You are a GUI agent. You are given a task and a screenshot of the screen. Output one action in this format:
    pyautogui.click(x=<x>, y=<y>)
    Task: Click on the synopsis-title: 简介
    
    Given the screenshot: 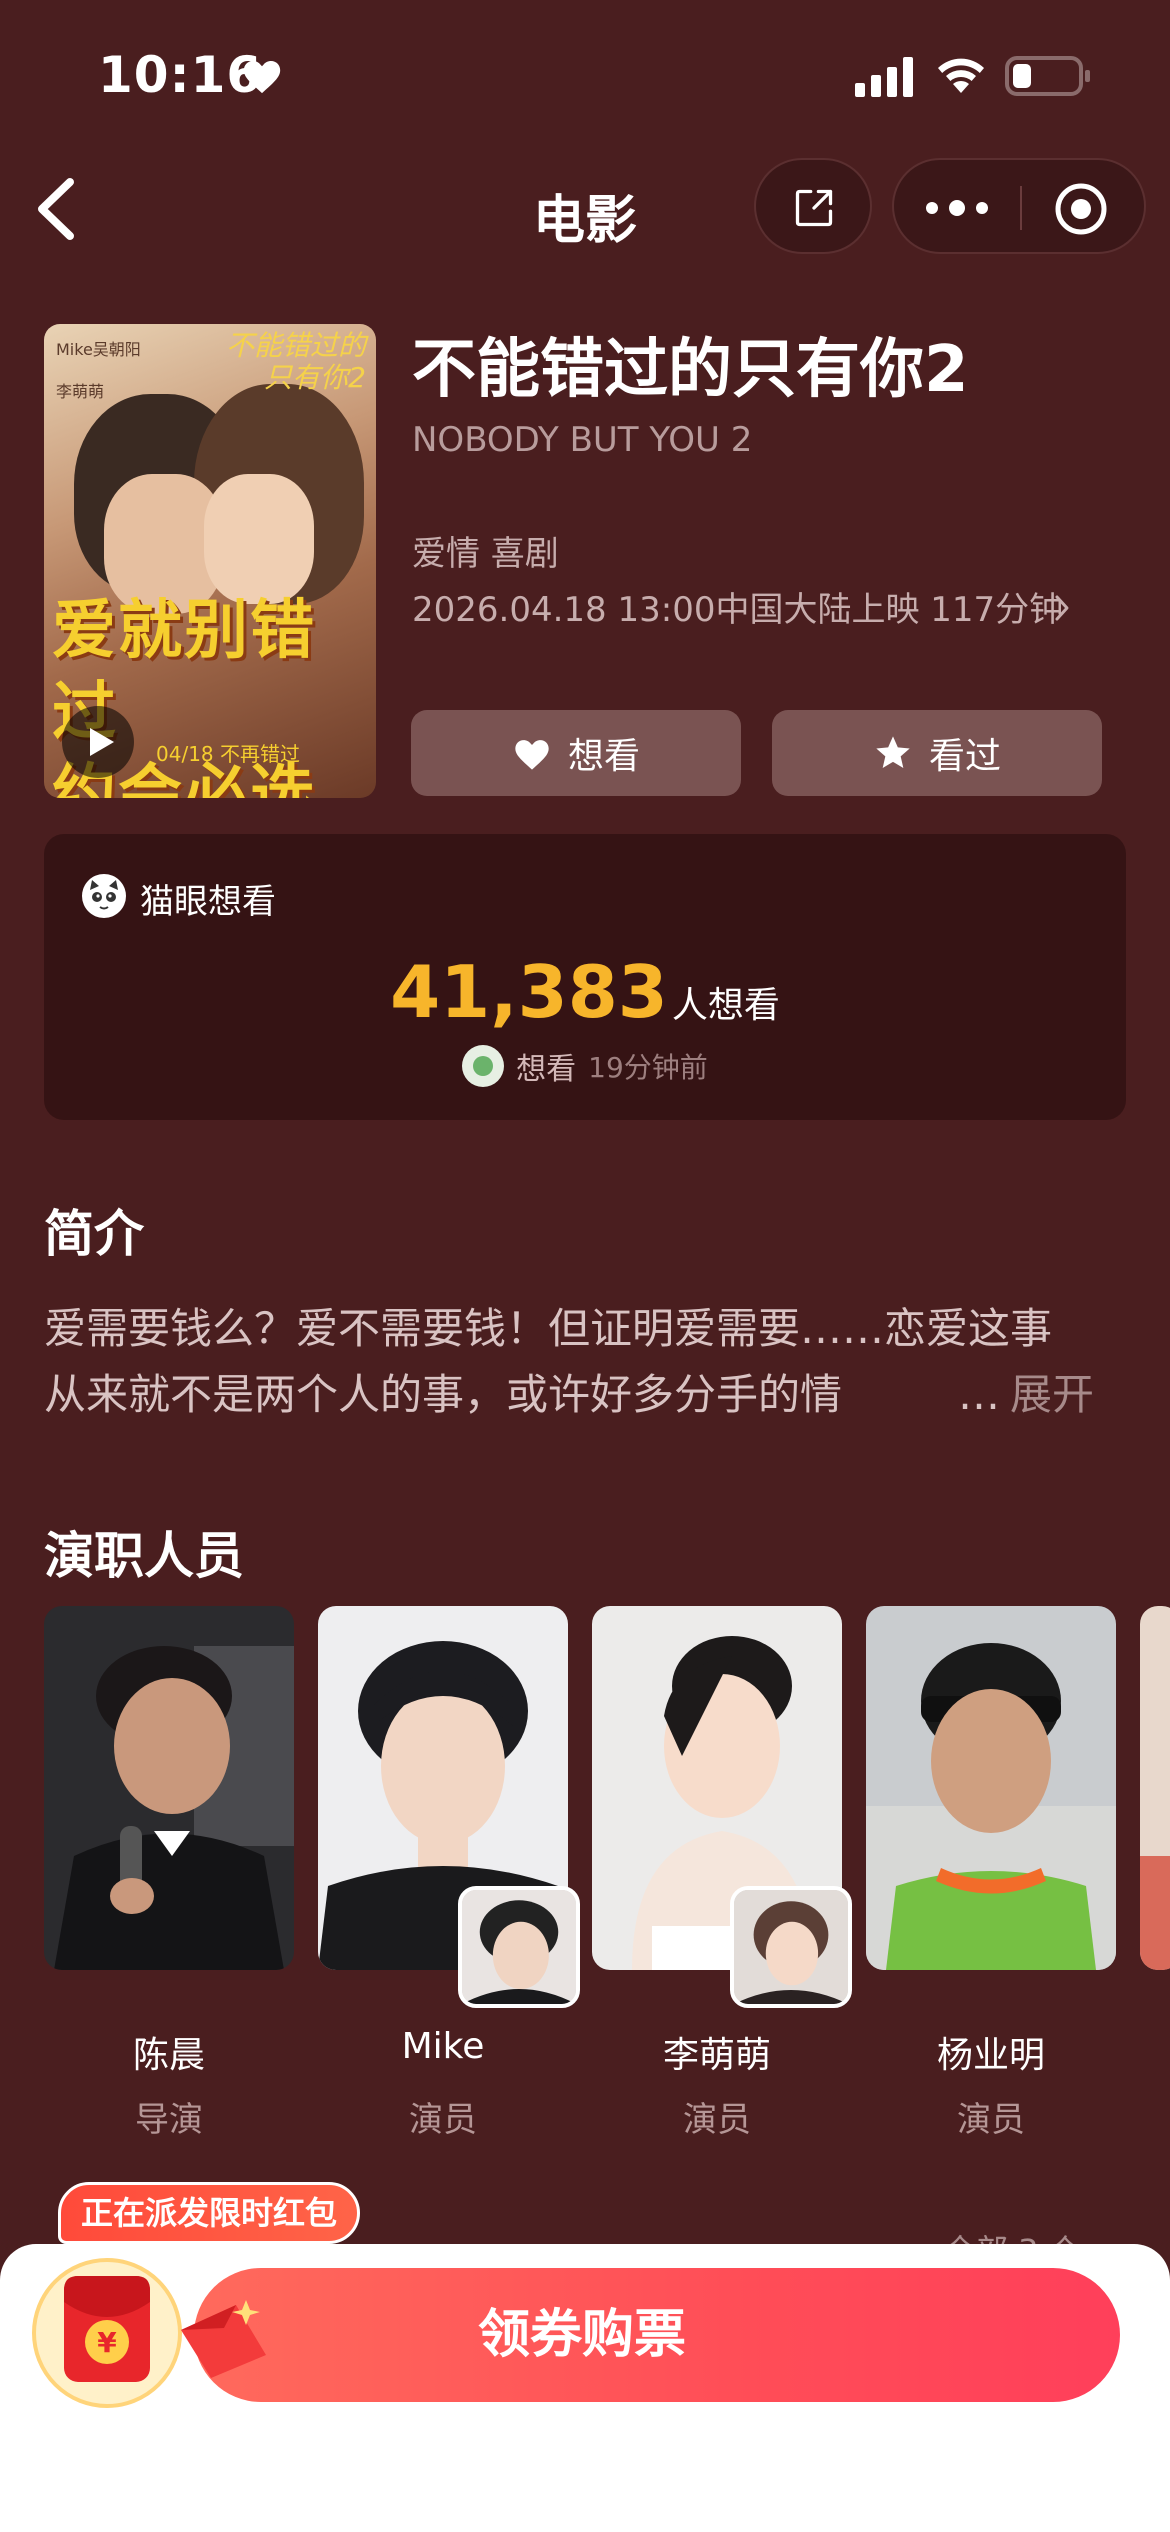 What is the action you would take?
    pyautogui.click(x=94, y=1234)
    